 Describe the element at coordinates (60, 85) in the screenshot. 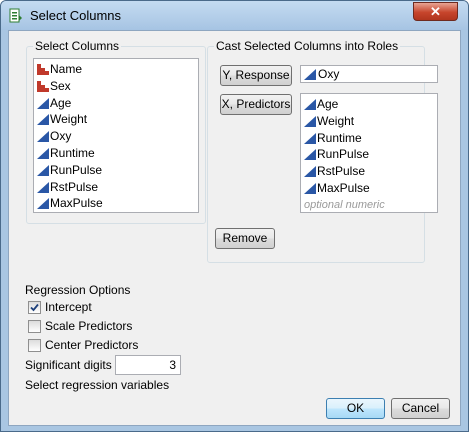

I see `column-name: Sex` at that location.